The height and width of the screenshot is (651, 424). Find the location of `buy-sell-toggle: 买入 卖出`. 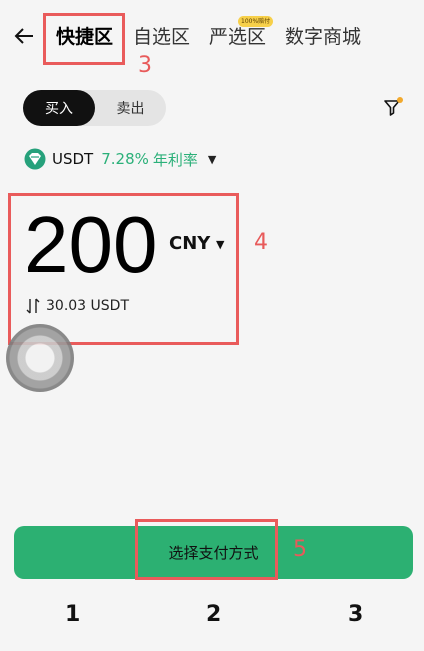

buy-sell-toggle: 买入 卖出 is located at coordinates (94, 108).